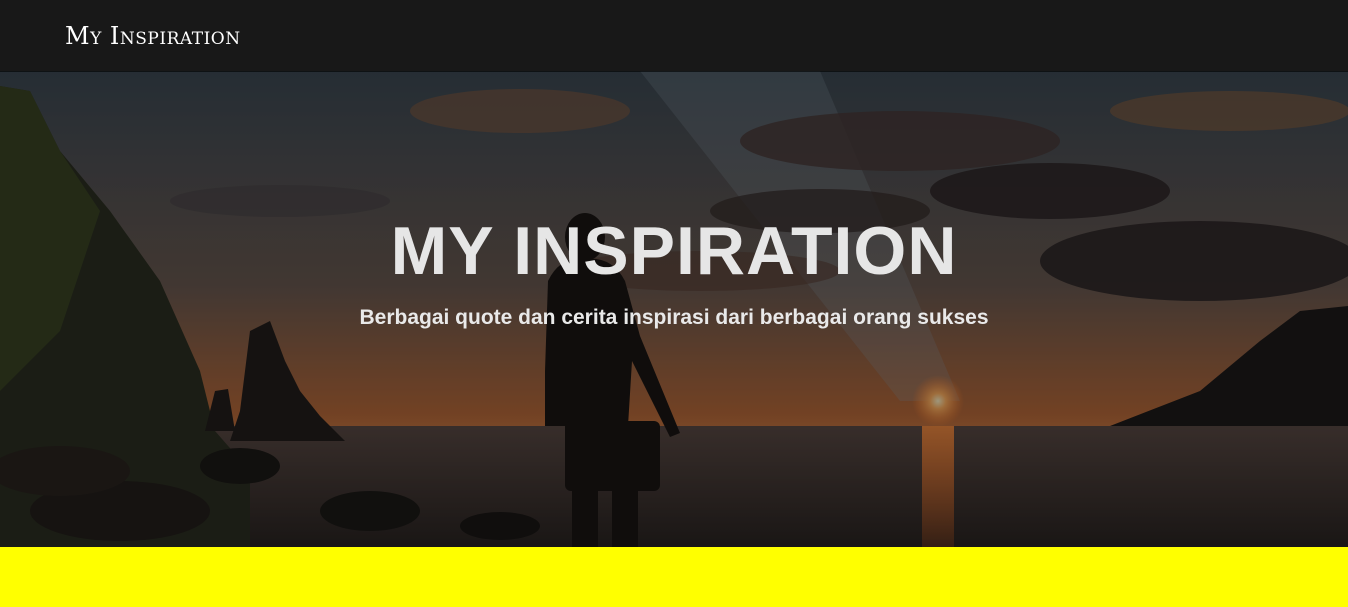 This screenshot has height=607, width=1348. What do you see at coordinates (674, 577) in the screenshot?
I see `yellow-section` at bounding box center [674, 577].